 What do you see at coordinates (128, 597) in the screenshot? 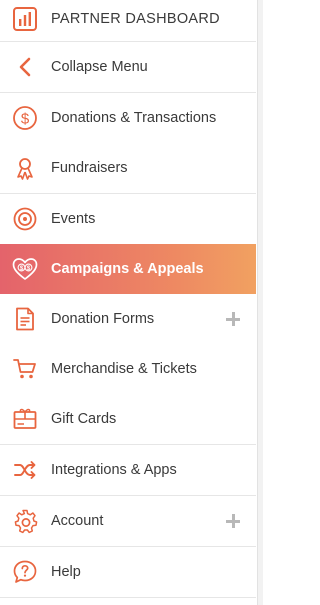
I see `divider` at bounding box center [128, 597].